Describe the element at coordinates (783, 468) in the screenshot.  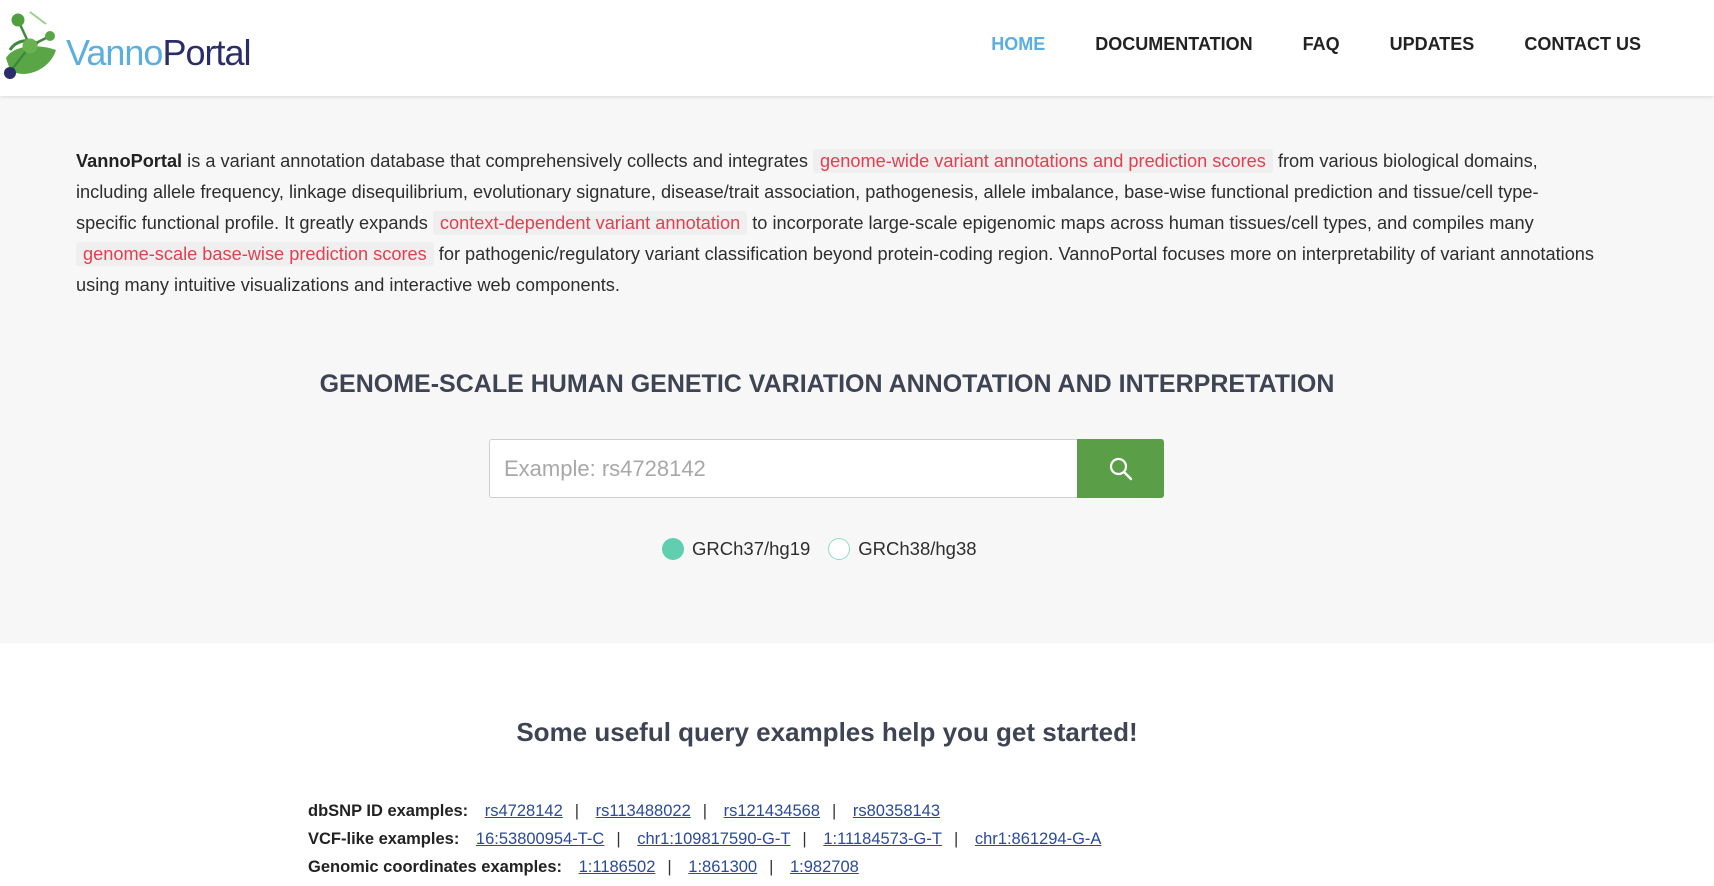
I see `search-input` at that location.